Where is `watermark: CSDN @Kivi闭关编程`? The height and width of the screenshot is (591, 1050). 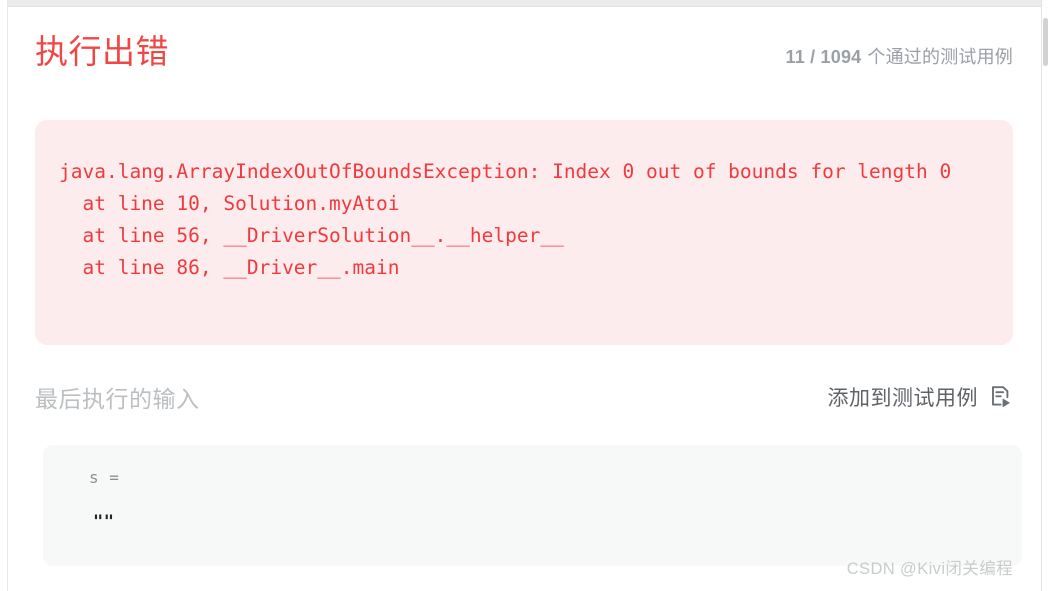
watermark: CSDN @Kivi闭关编程 is located at coordinates (929, 569).